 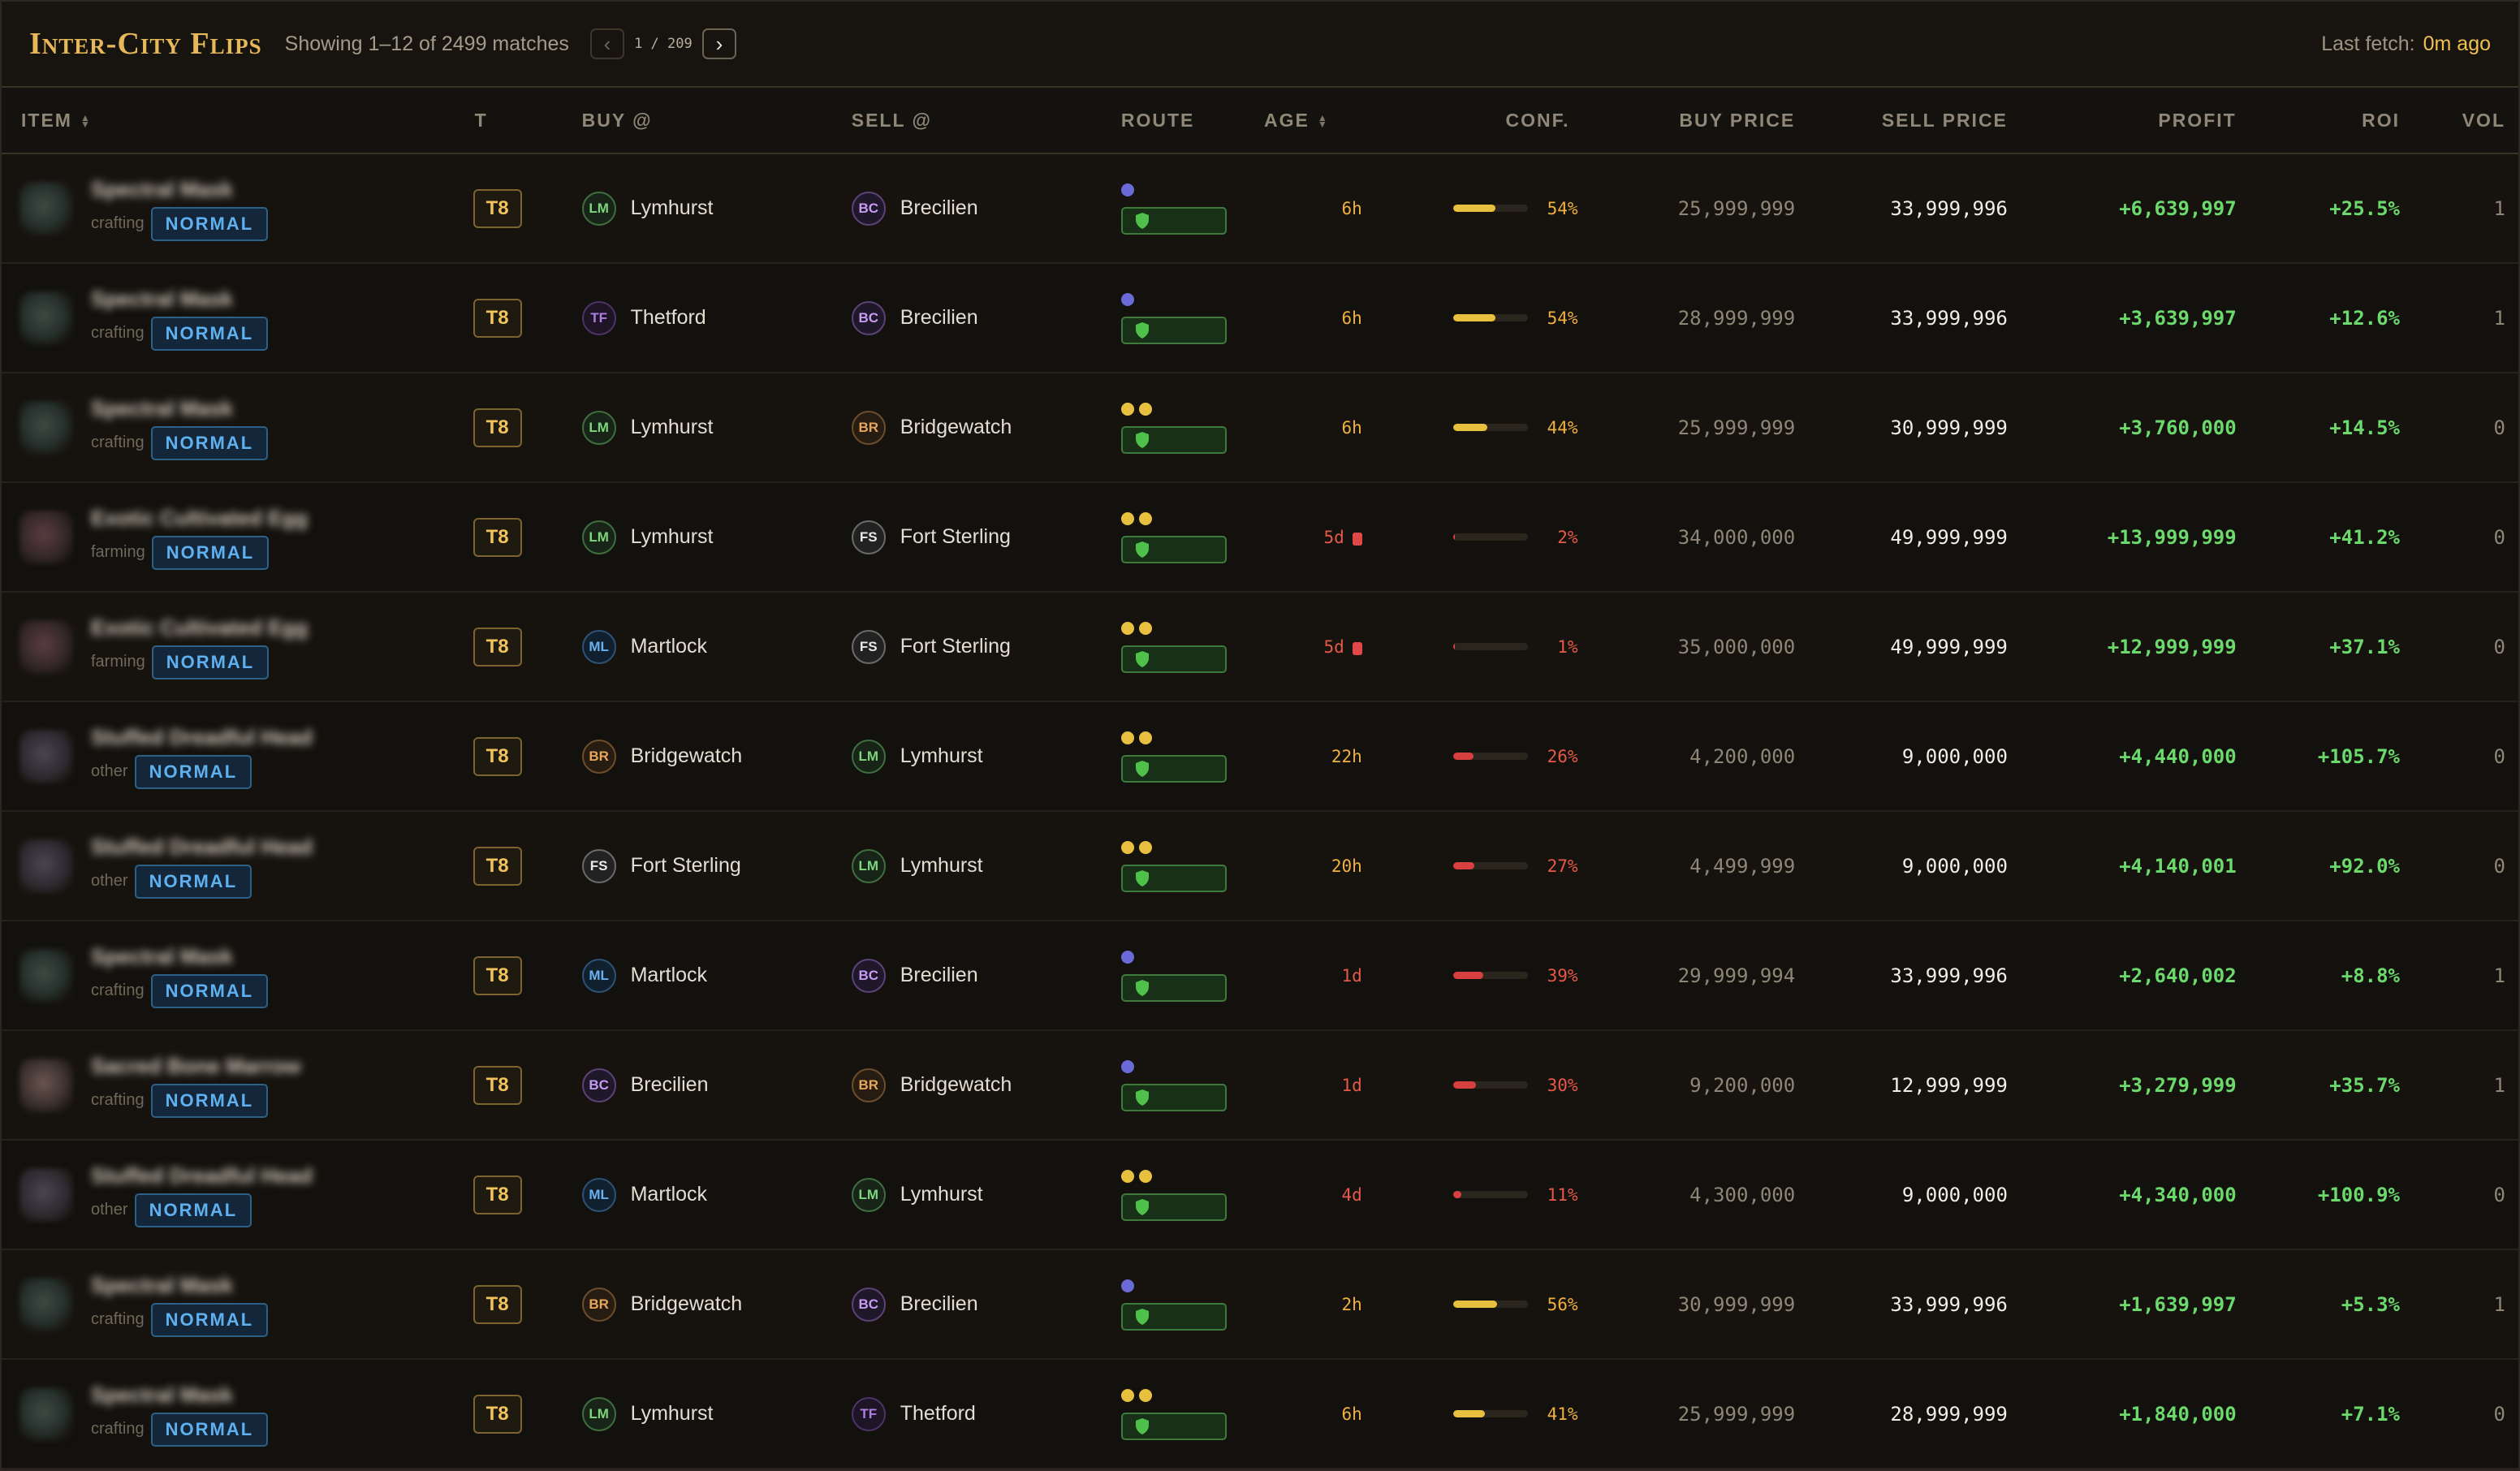 What do you see at coordinates (869, 975) in the screenshot?
I see `city-badge: BC` at bounding box center [869, 975].